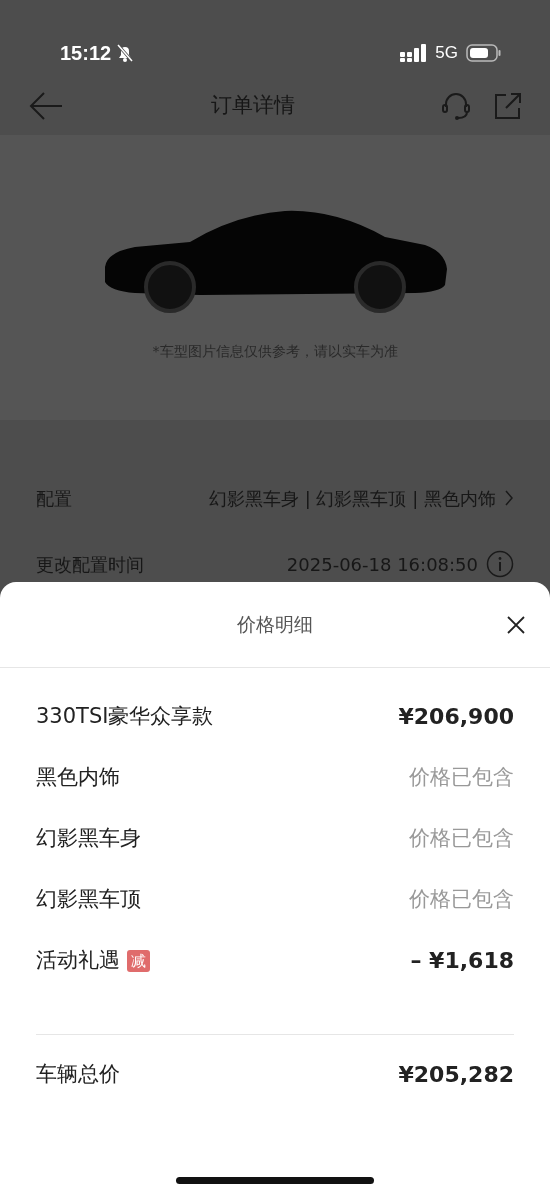 This screenshot has width=550, height=1195. I want to click on headset-icon, so click(456, 105).